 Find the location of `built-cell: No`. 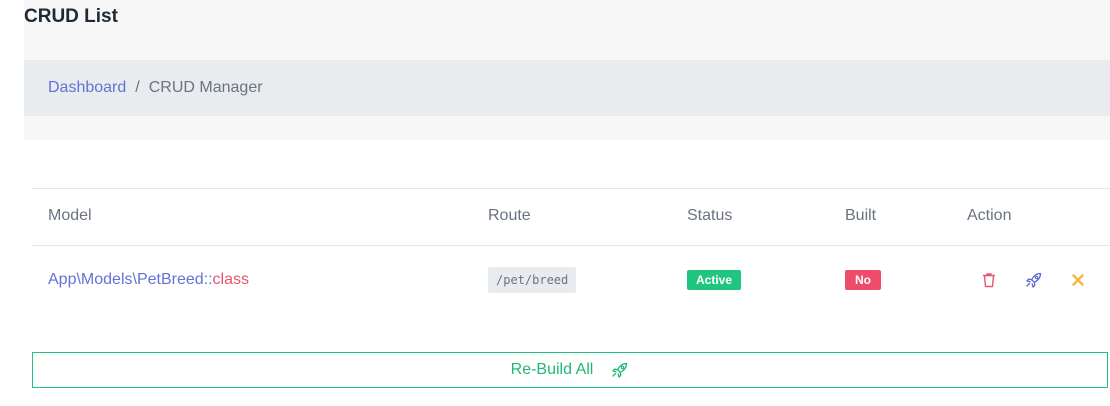

built-cell: No is located at coordinates (863, 280).